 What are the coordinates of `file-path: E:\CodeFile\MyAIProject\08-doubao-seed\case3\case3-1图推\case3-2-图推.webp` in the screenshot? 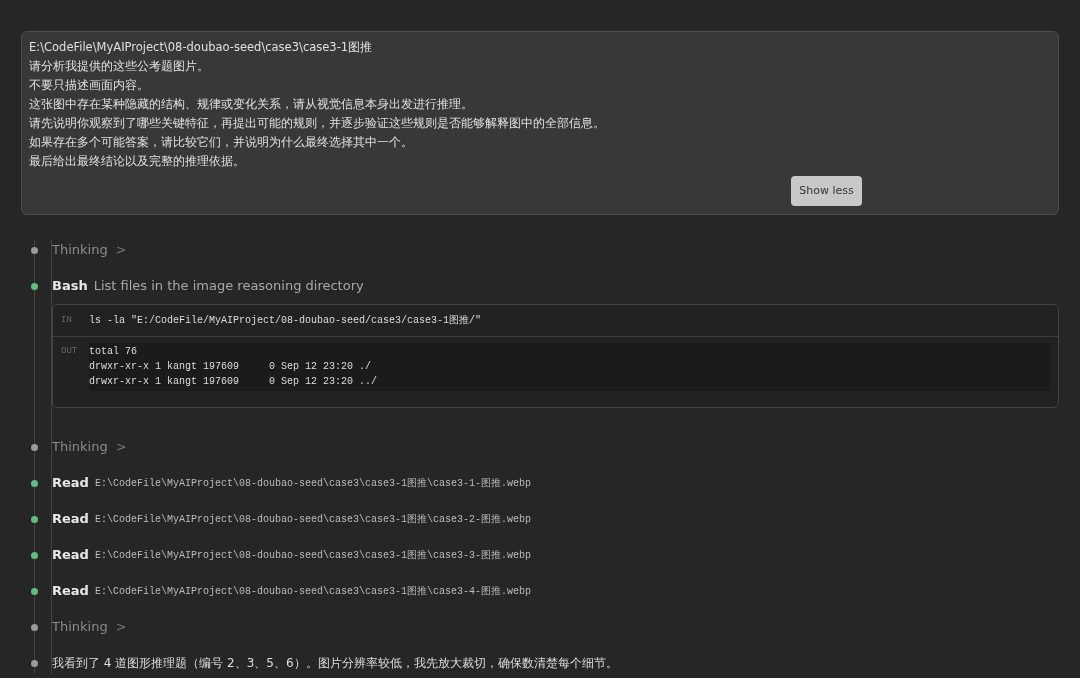 It's located at (312, 519).